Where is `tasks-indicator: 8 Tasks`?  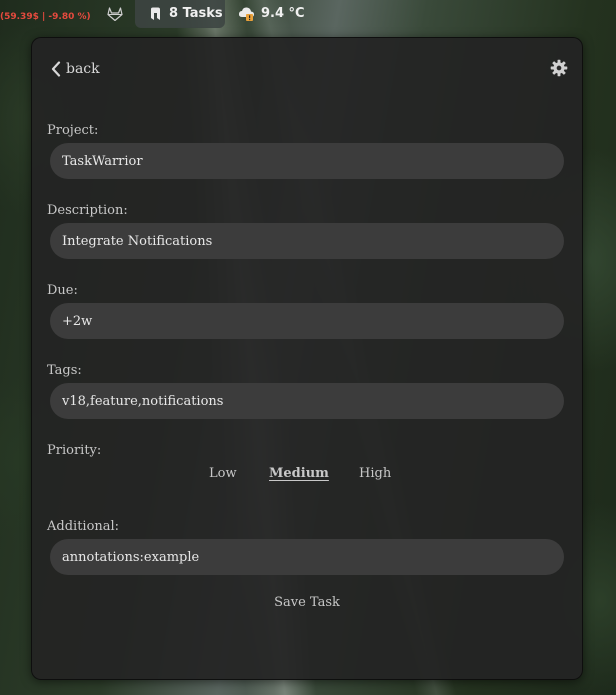
tasks-indicator: 8 Tasks is located at coordinates (180, 14).